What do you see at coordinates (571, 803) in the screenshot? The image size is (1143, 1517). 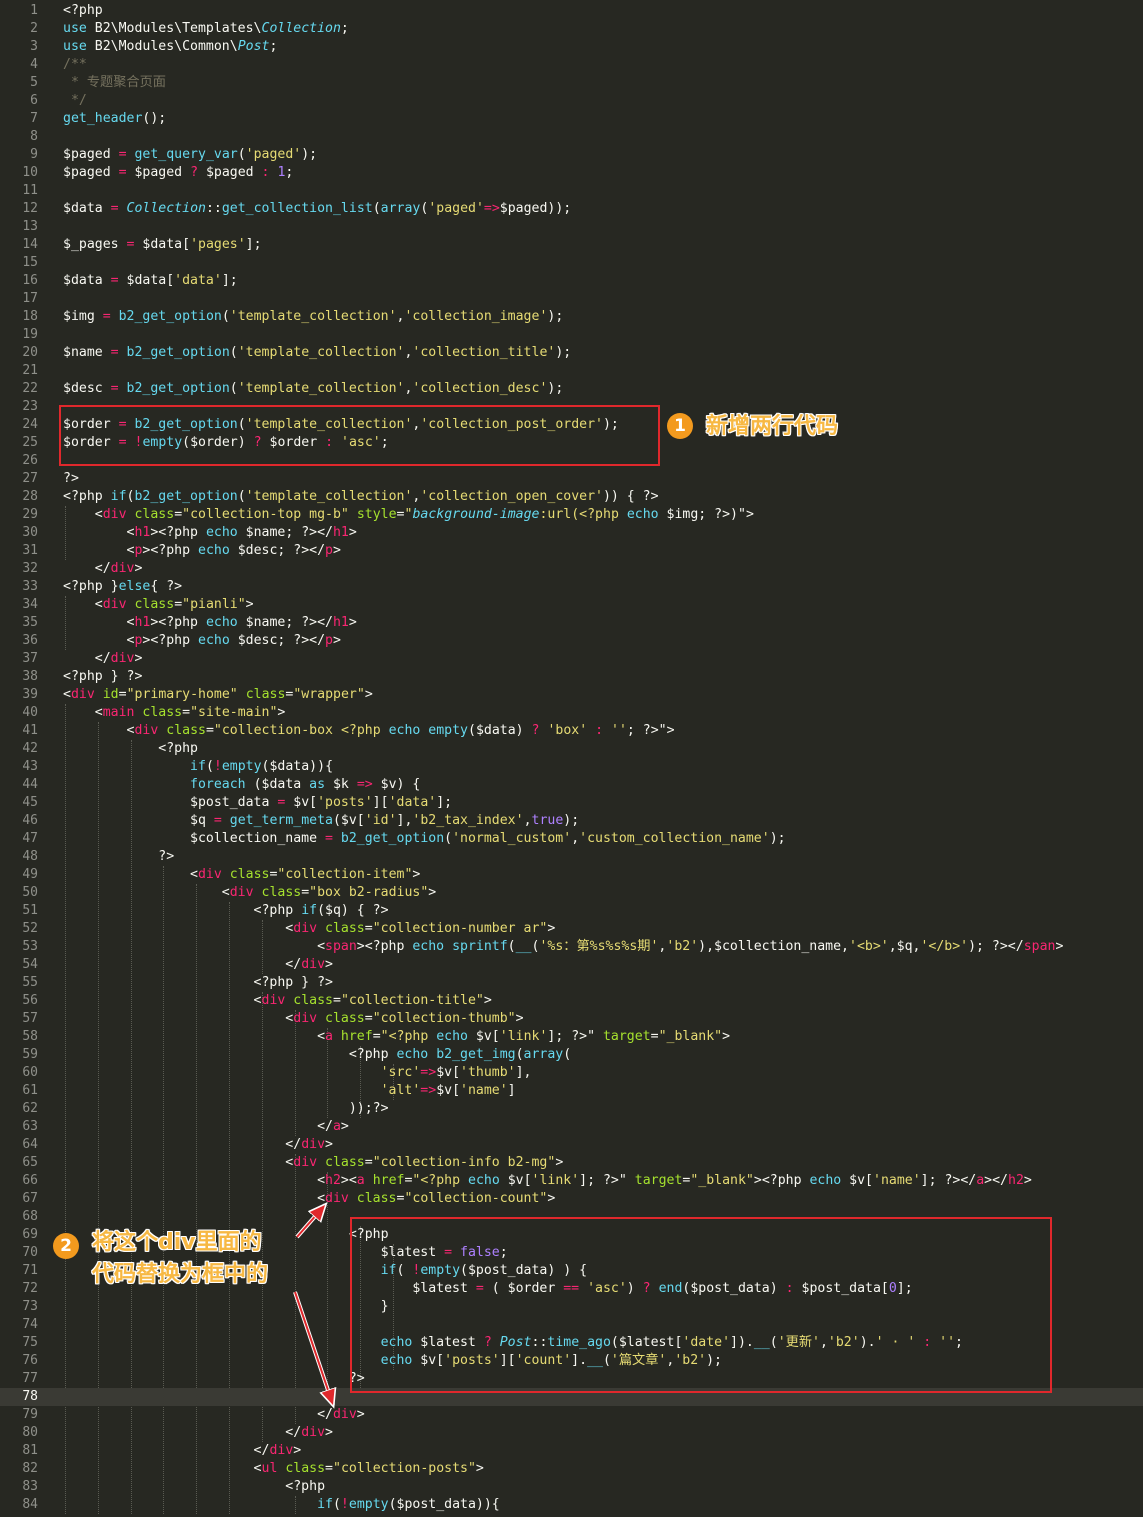 I see `code-line: 45 $post_data = $v['posts']['data'];` at bounding box center [571, 803].